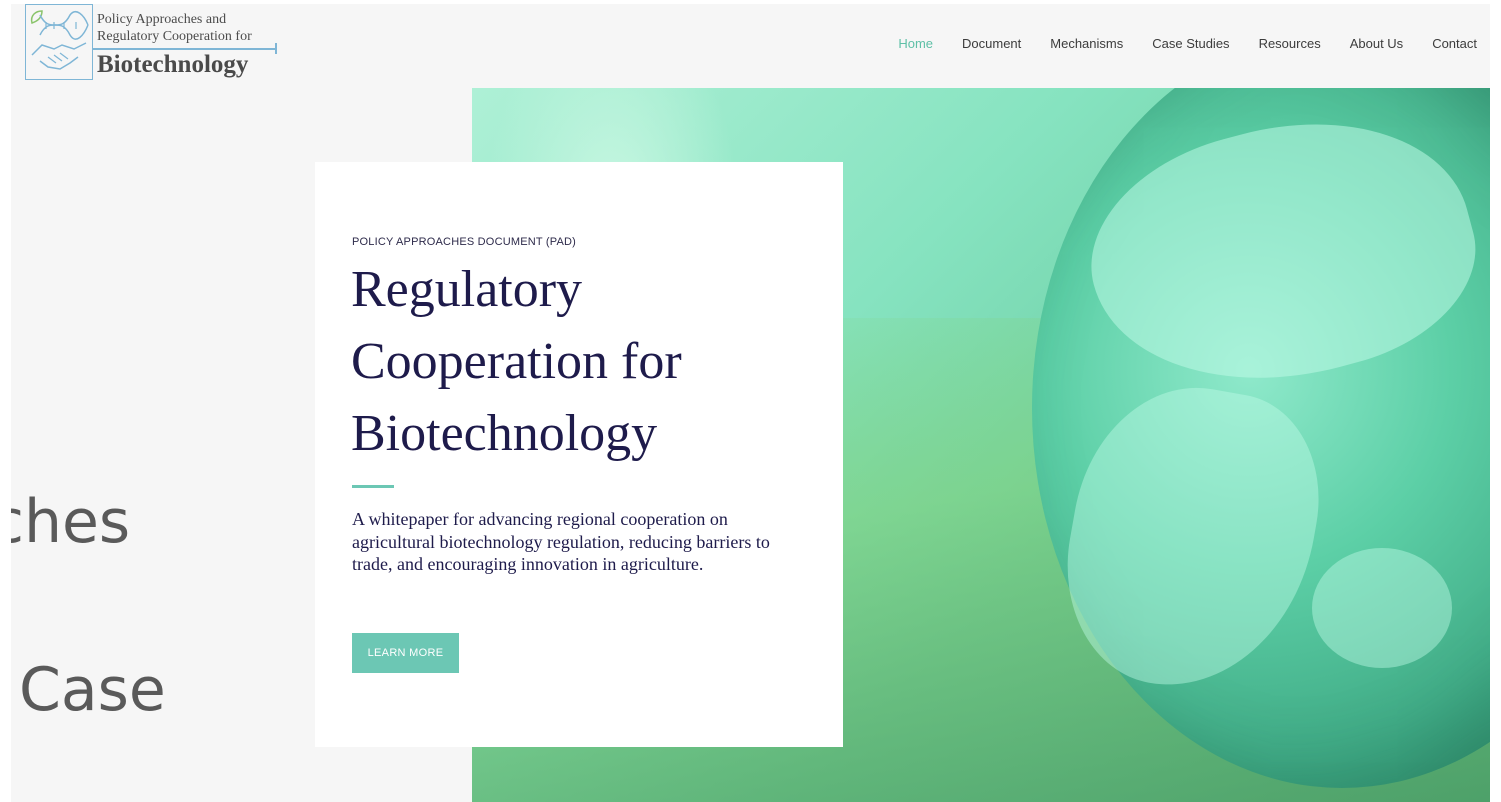  Describe the element at coordinates (71, 522) in the screenshot. I see `background-scroll-text-1: ches` at that location.